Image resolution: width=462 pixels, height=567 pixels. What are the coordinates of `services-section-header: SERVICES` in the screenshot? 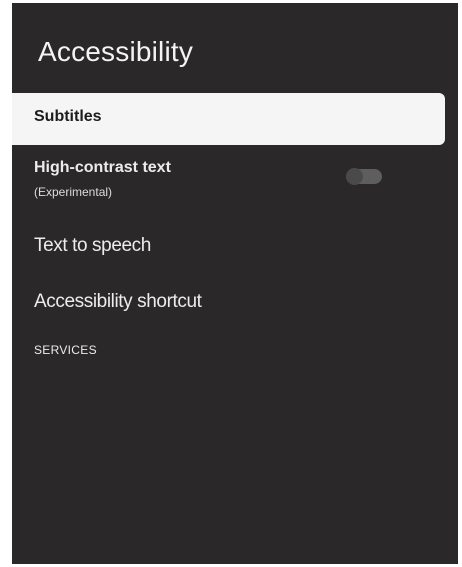 It's located at (65, 350).